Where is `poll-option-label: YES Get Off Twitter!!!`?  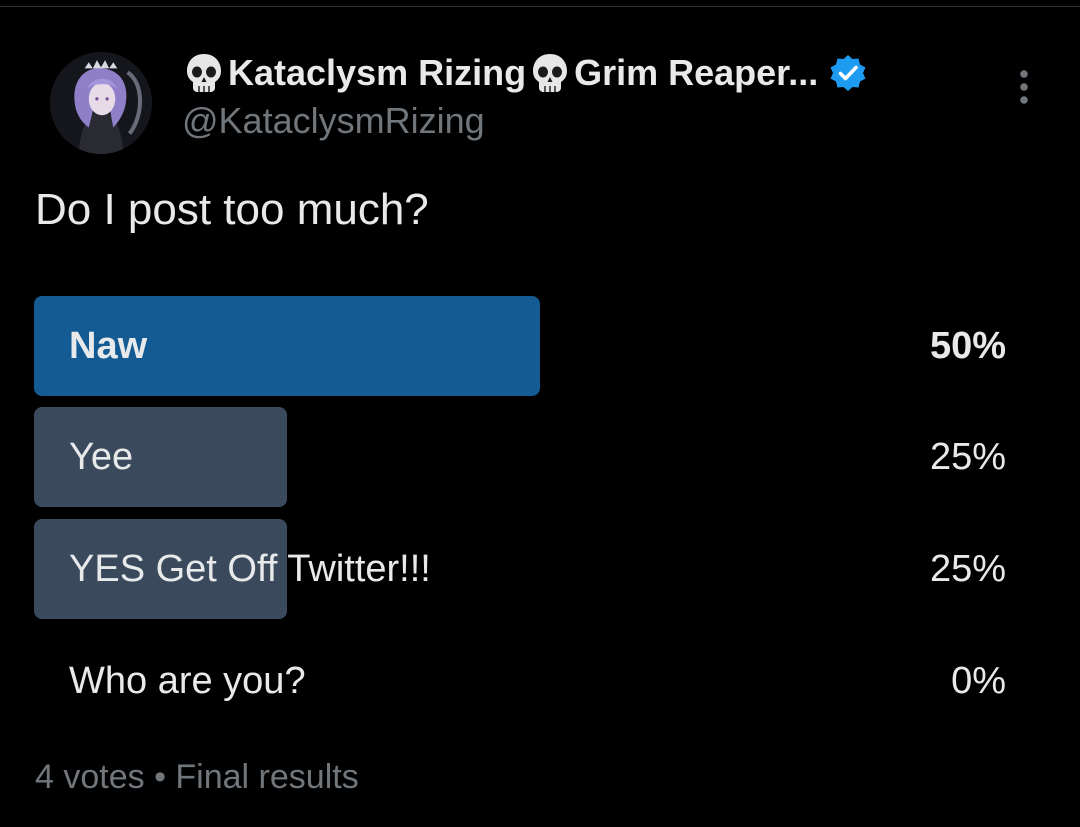 poll-option-label: YES Get Off Twitter!!! is located at coordinates (250, 569).